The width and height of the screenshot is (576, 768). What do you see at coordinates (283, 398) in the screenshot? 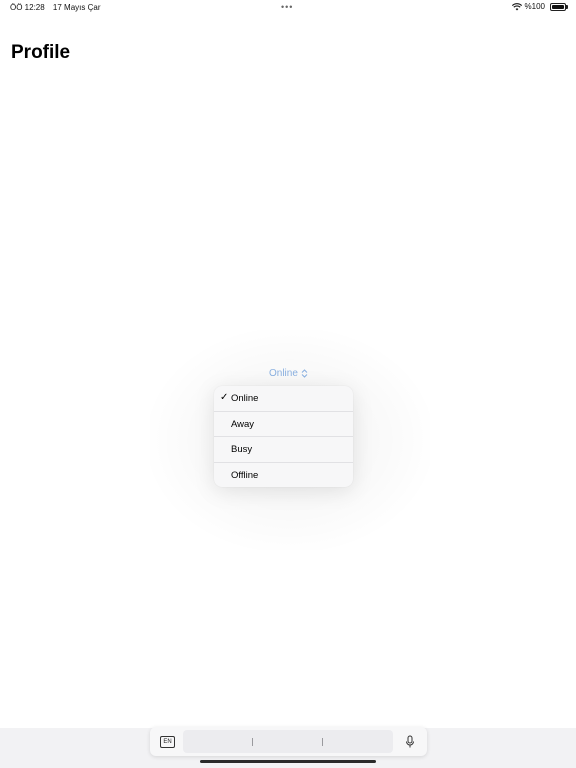
I see `menu-item-online: ✓ Online` at bounding box center [283, 398].